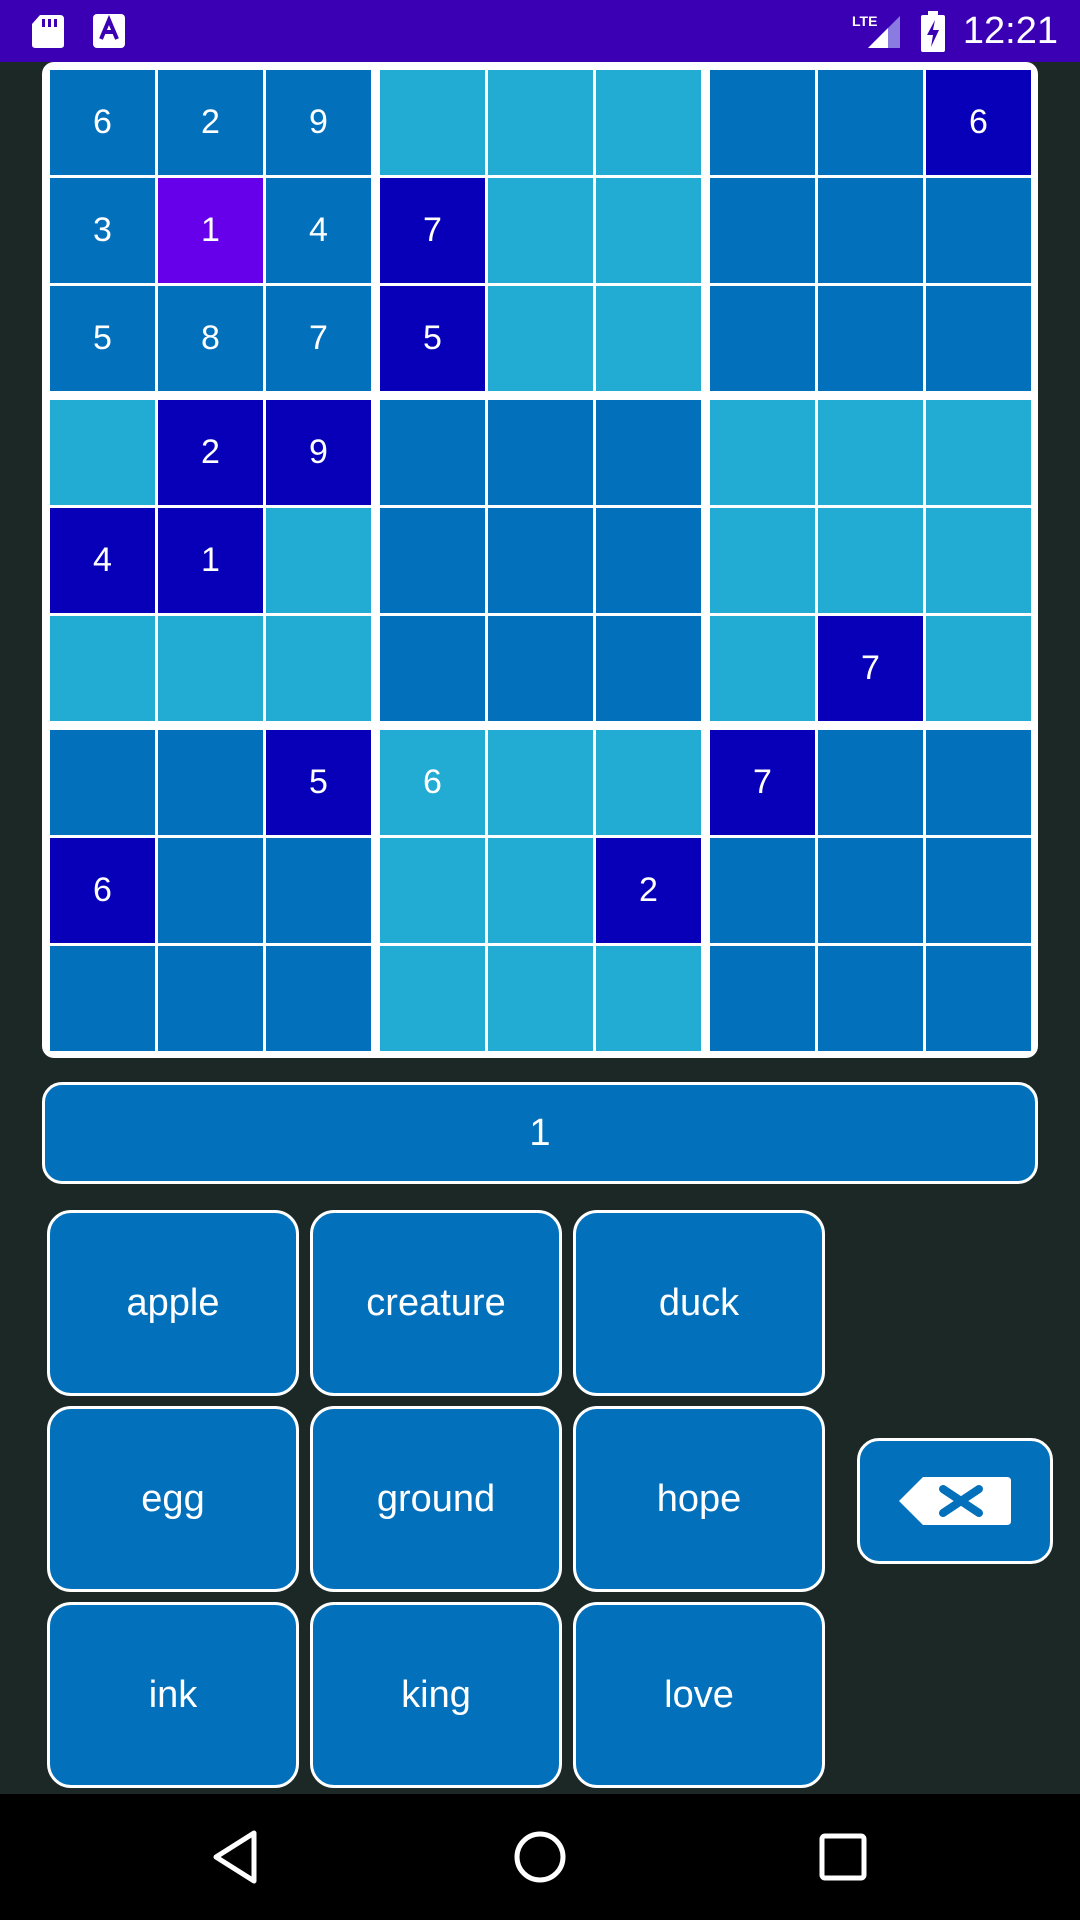 This screenshot has width=1080, height=1920. What do you see at coordinates (699, 1303) in the screenshot?
I see `word-button-duck: duck` at bounding box center [699, 1303].